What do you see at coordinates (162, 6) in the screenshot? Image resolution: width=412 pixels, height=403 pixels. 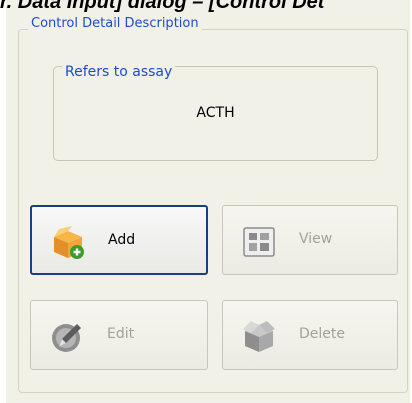 I see `document-caption: r. Data Input] dialog – [Control Det` at bounding box center [162, 6].